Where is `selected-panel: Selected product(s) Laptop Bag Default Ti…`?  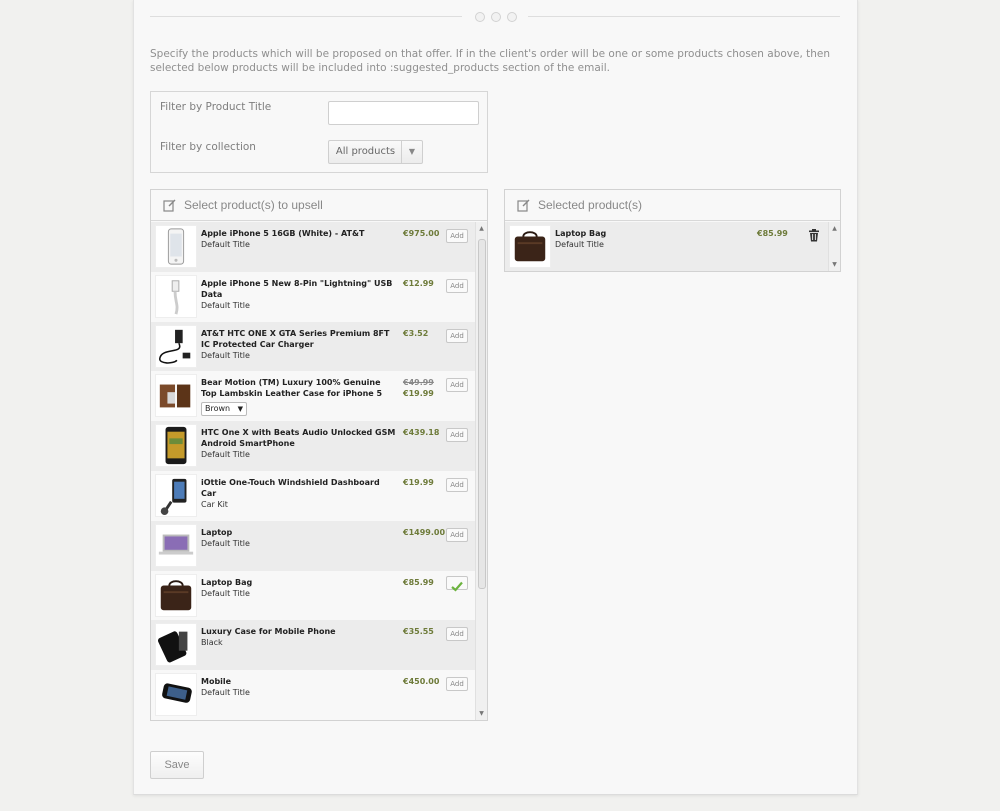 selected-panel: Selected product(s) Laptop Bag Default Ti… is located at coordinates (672, 230).